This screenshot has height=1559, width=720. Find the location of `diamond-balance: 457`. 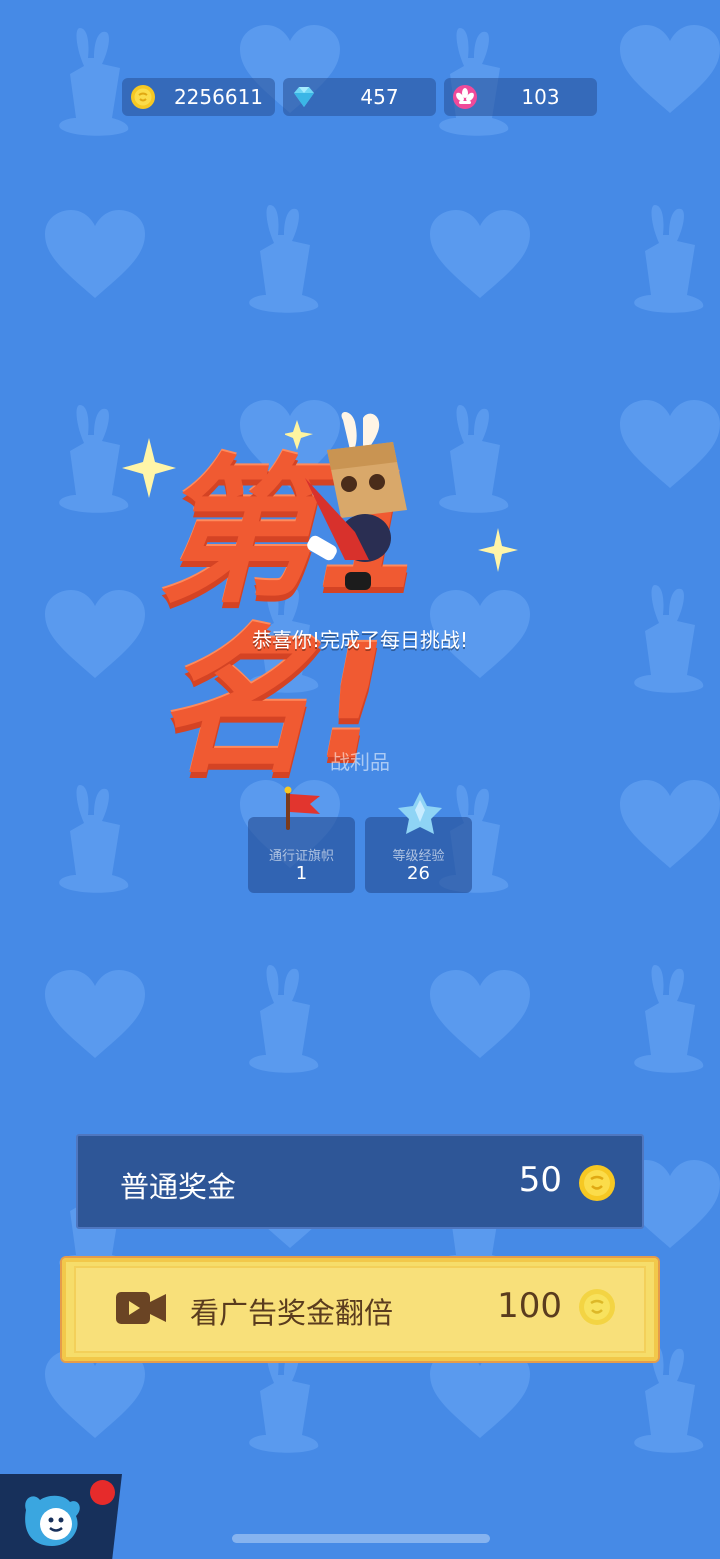

diamond-balance: 457 is located at coordinates (359, 97).